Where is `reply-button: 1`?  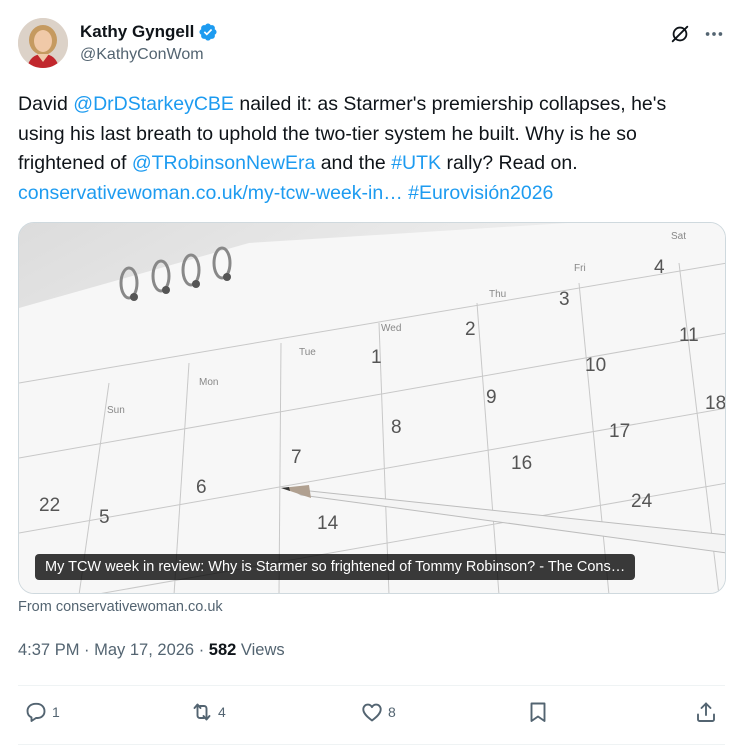 reply-button: 1 is located at coordinates (42, 712).